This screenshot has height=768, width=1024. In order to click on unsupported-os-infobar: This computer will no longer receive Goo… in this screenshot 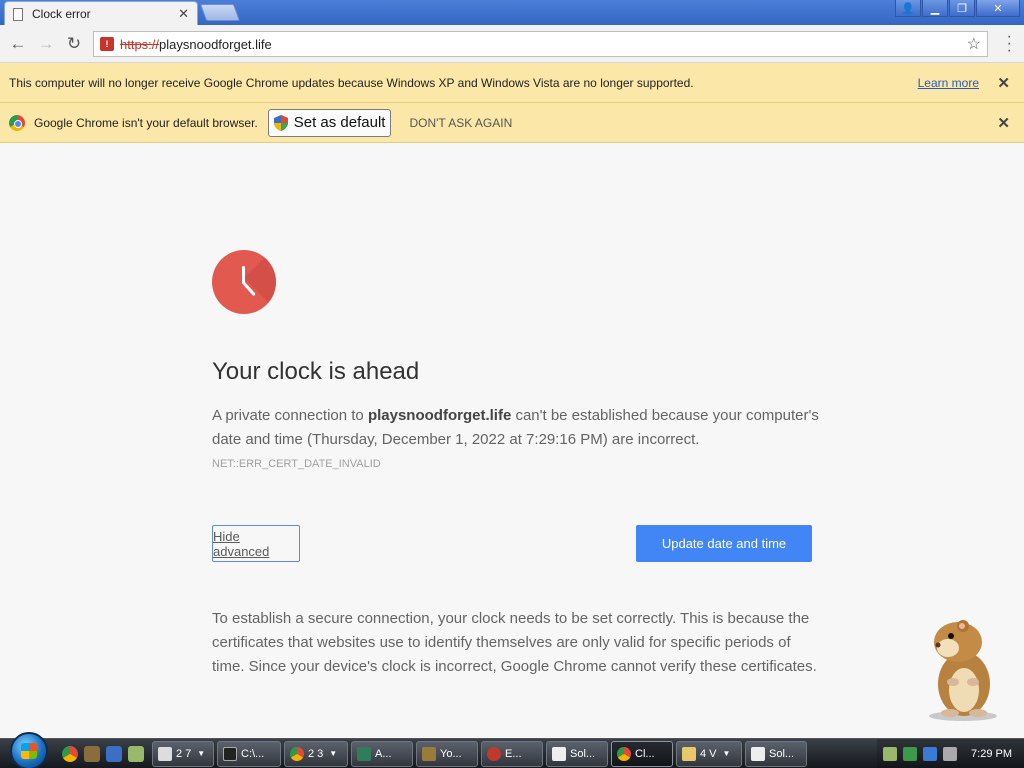, I will do `click(512, 83)`.